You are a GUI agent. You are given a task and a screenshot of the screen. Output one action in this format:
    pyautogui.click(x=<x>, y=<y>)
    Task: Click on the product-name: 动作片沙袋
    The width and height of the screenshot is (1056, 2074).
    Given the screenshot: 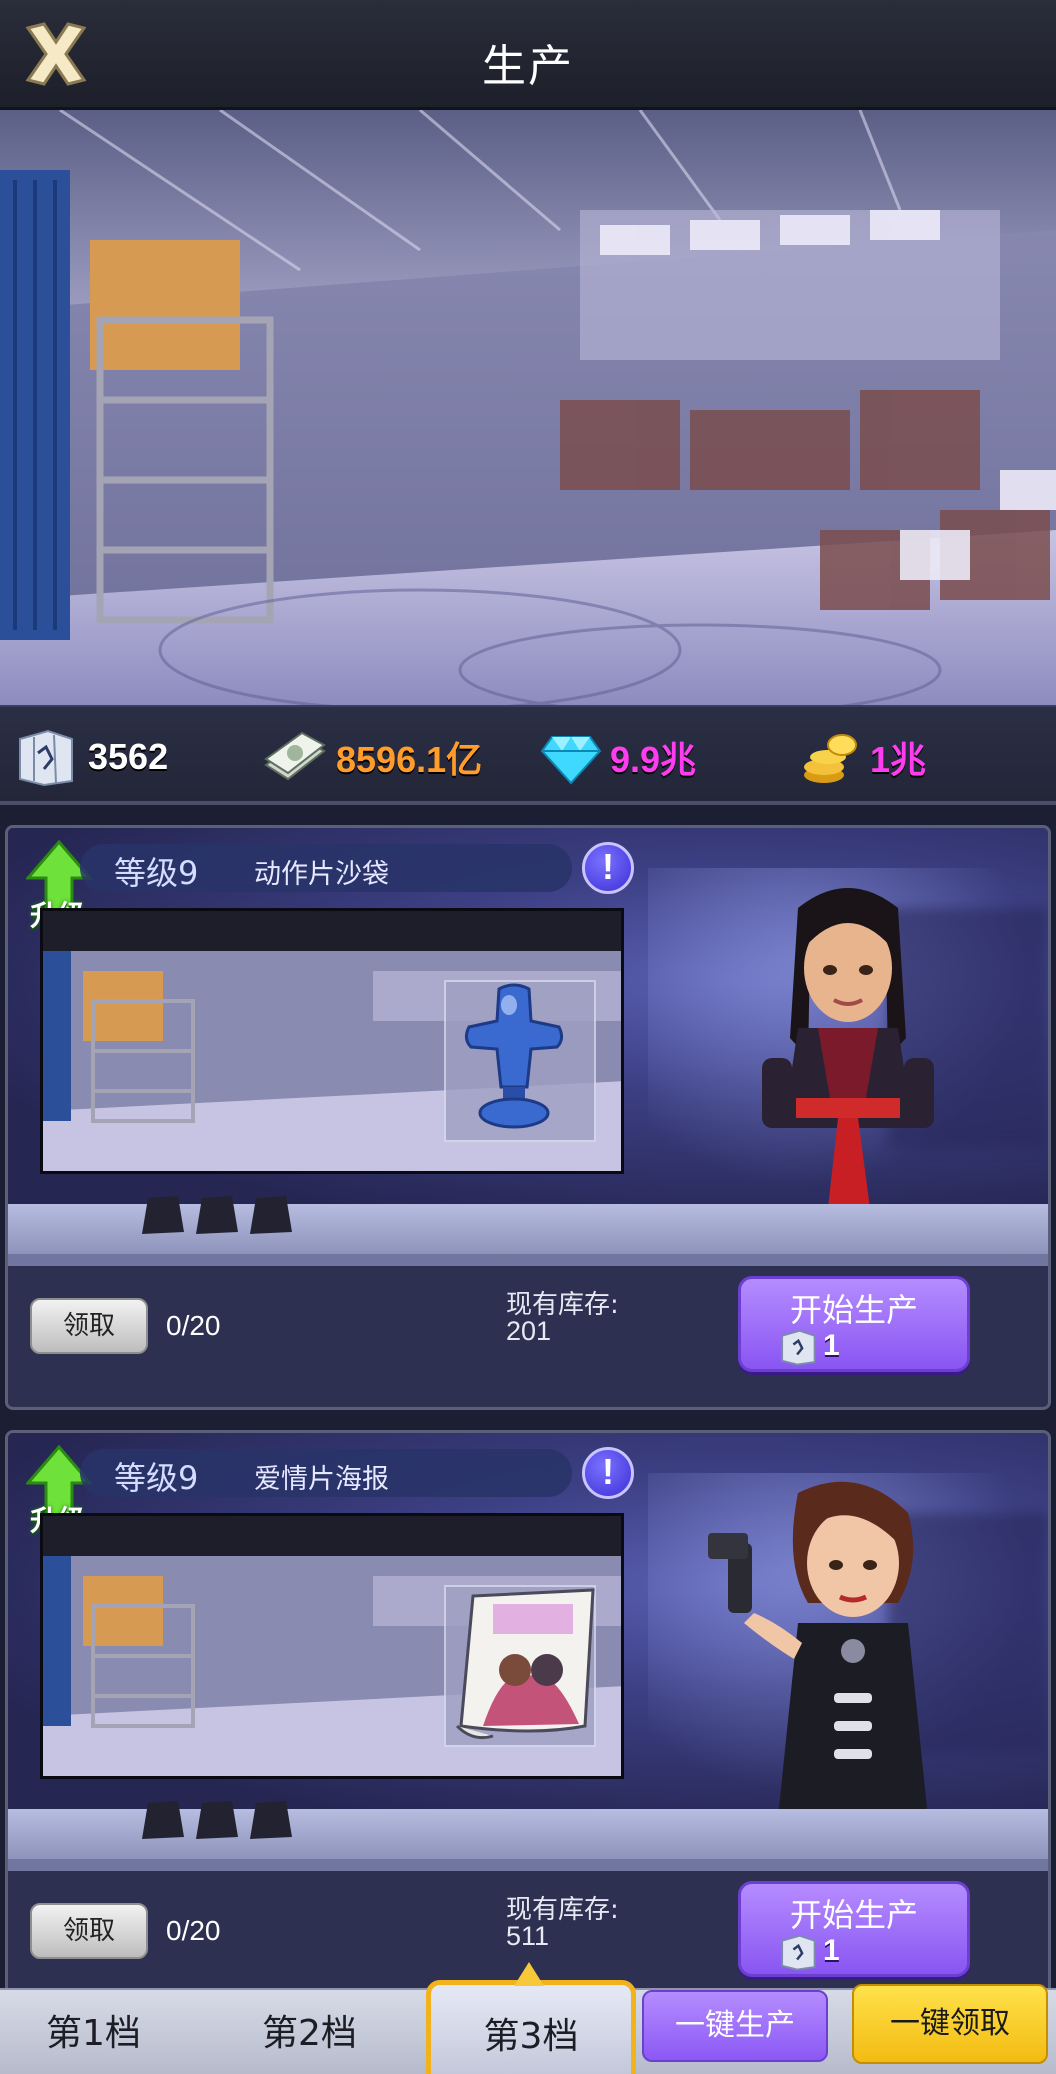 What is the action you would take?
    pyautogui.click(x=321, y=874)
    